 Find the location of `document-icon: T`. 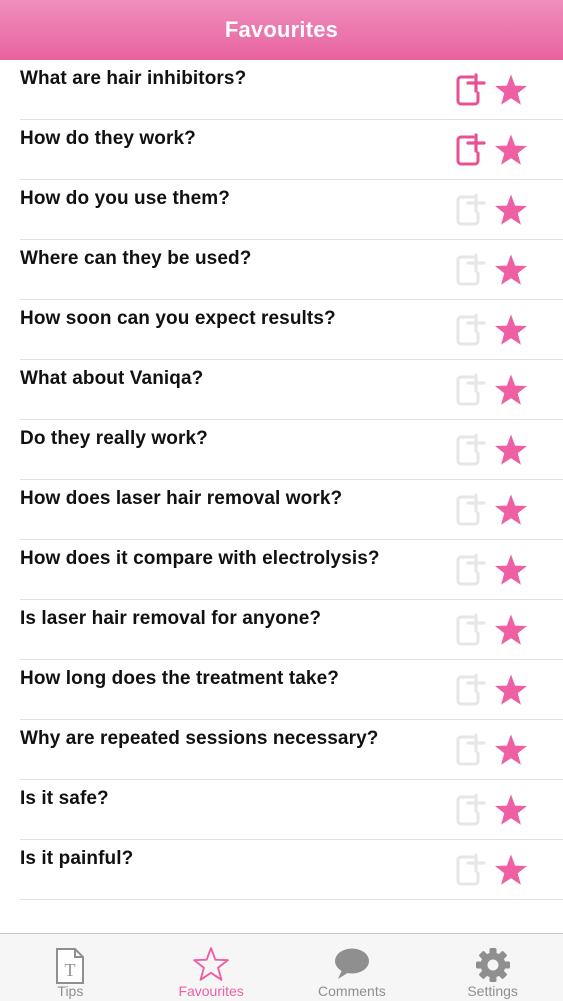

document-icon: T is located at coordinates (70, 966).